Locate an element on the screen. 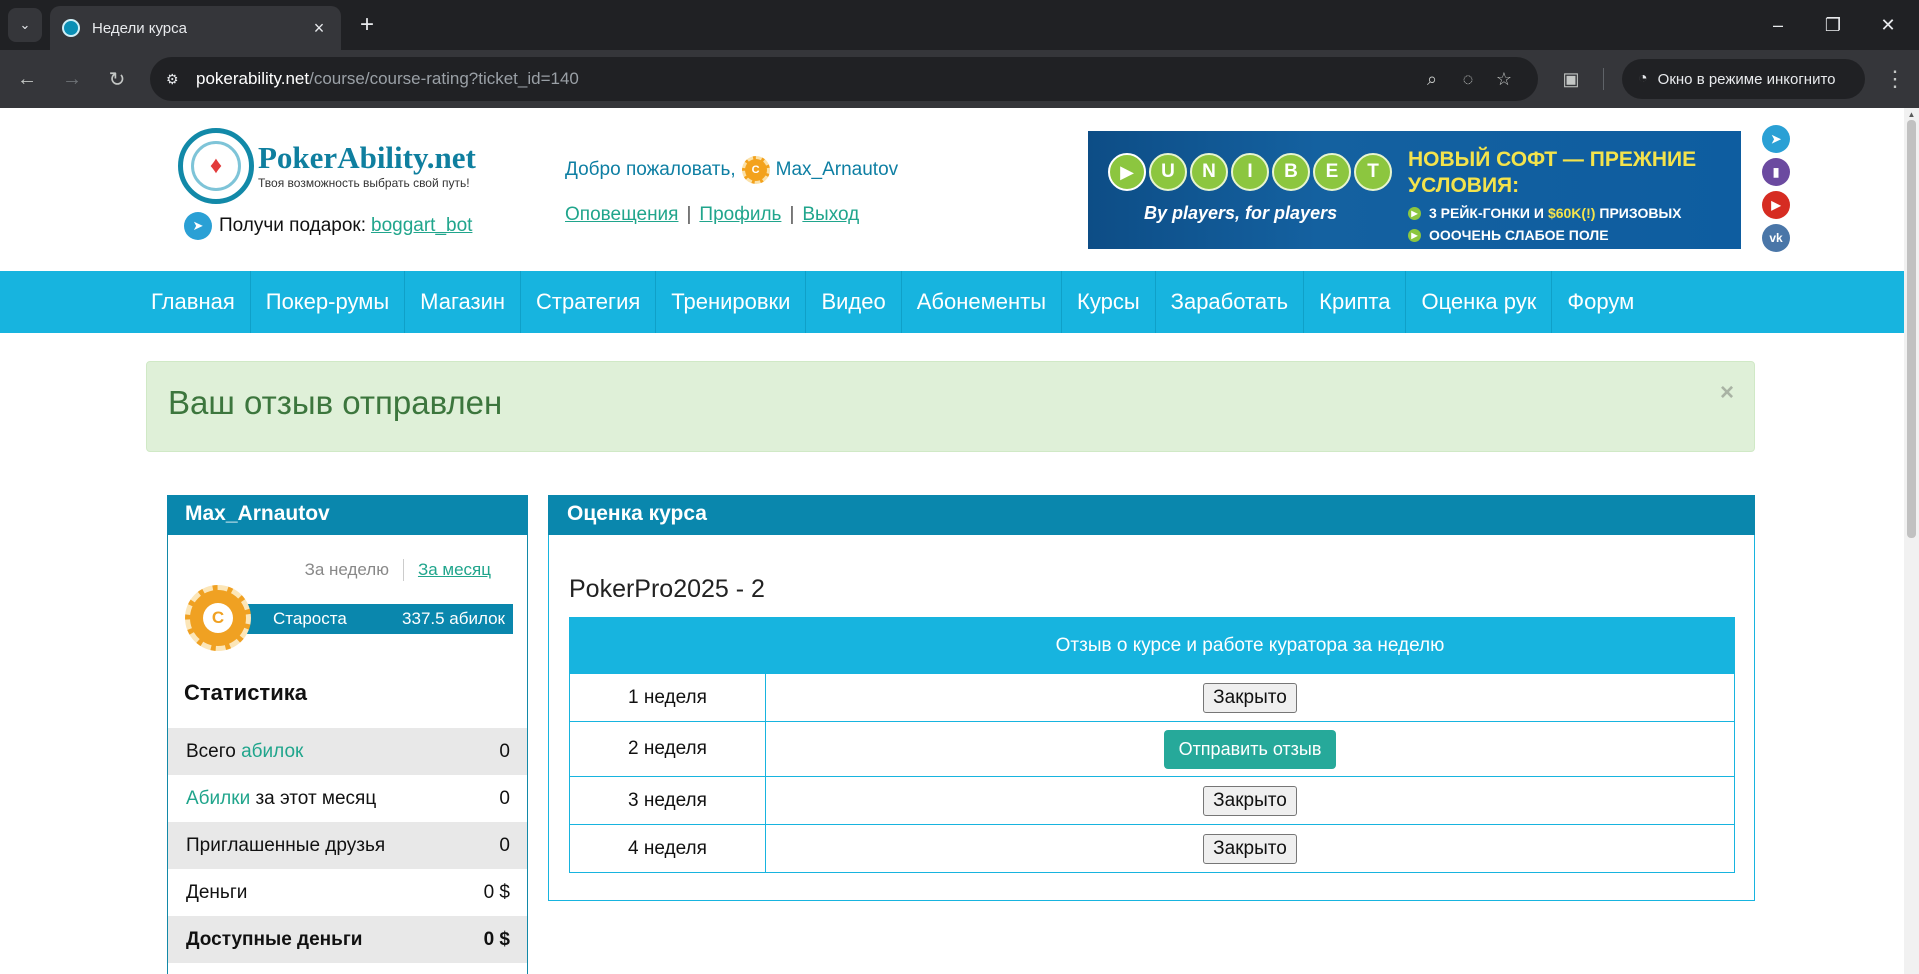  new-tab-button: + is located at coordinates (367, 25).